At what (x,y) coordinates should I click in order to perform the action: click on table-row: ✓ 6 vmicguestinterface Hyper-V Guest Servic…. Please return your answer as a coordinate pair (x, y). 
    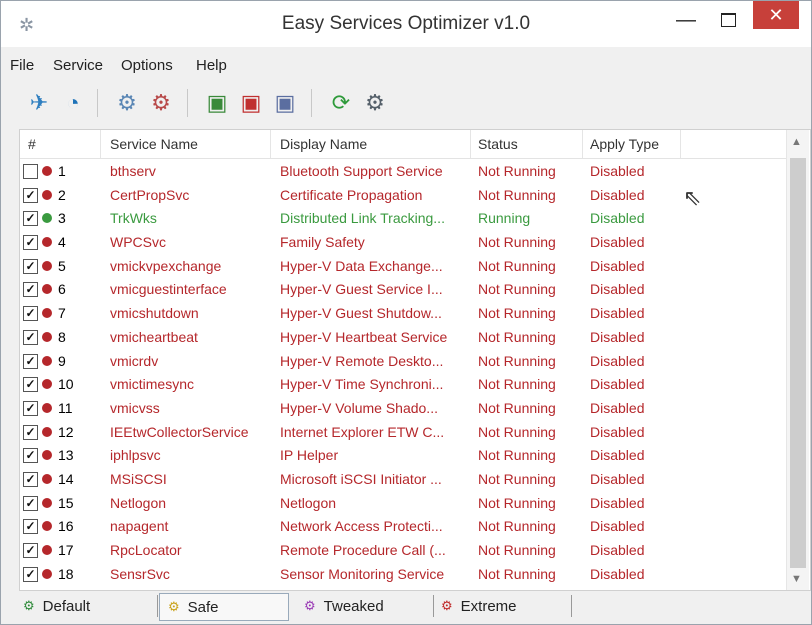
    Looking at the image, I should click on (403, 290).